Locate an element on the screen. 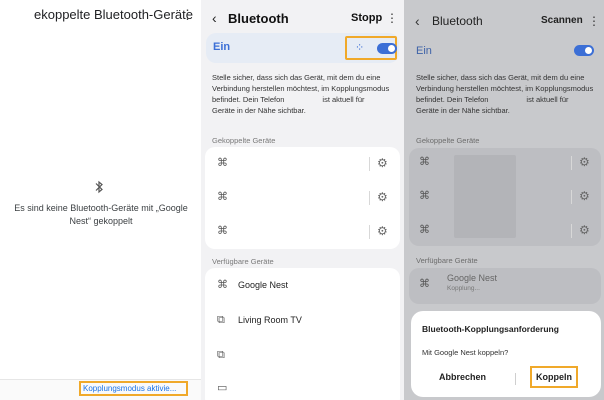 This screenshot has height=400, width=604. scanning-icon: ⁘ is located at coordinates (359, 48).